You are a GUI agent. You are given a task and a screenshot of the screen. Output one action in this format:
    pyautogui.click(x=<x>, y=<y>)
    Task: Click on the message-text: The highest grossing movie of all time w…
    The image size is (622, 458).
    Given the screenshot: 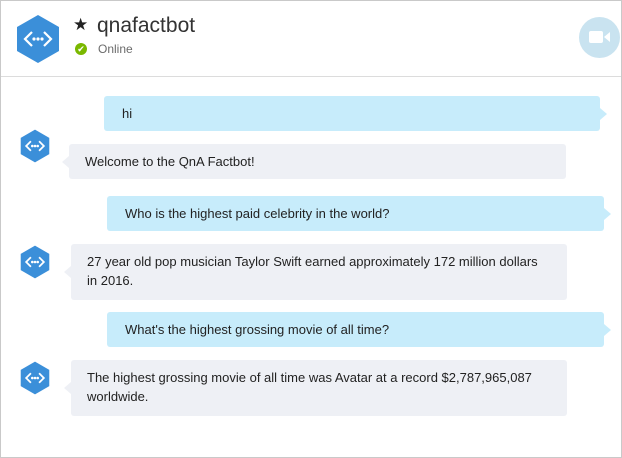 What is the action you would take?
    pyautogui.click(x=309, y=387)
    